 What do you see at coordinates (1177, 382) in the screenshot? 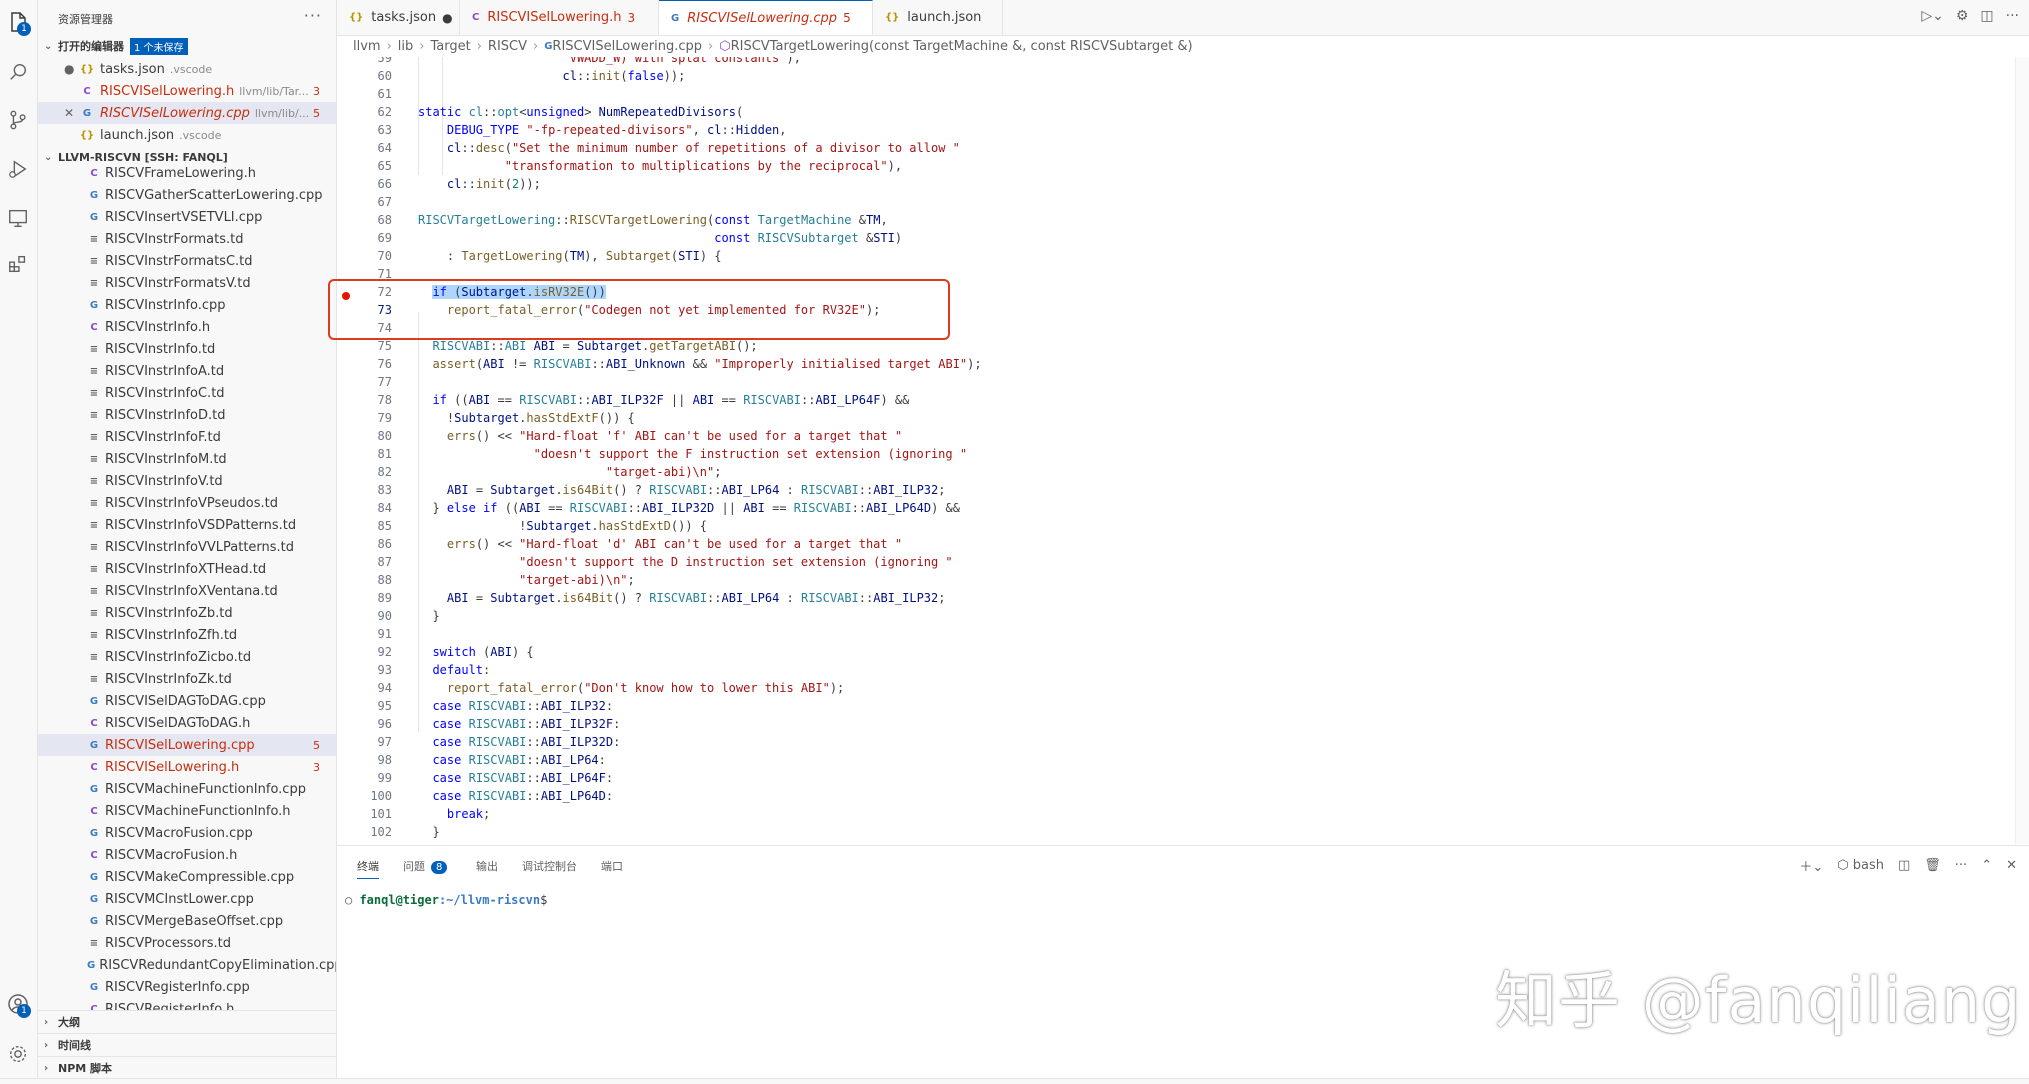
I see `code-line: 77` at bounding box center [1177, 382].